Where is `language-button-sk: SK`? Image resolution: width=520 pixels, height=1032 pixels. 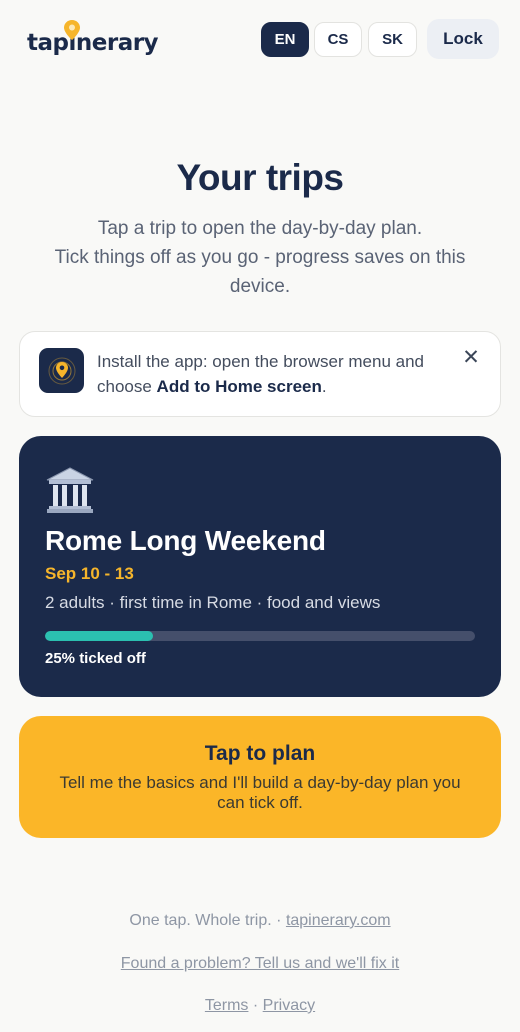 language-button-sk: SK is located at coordinates (392, 39).